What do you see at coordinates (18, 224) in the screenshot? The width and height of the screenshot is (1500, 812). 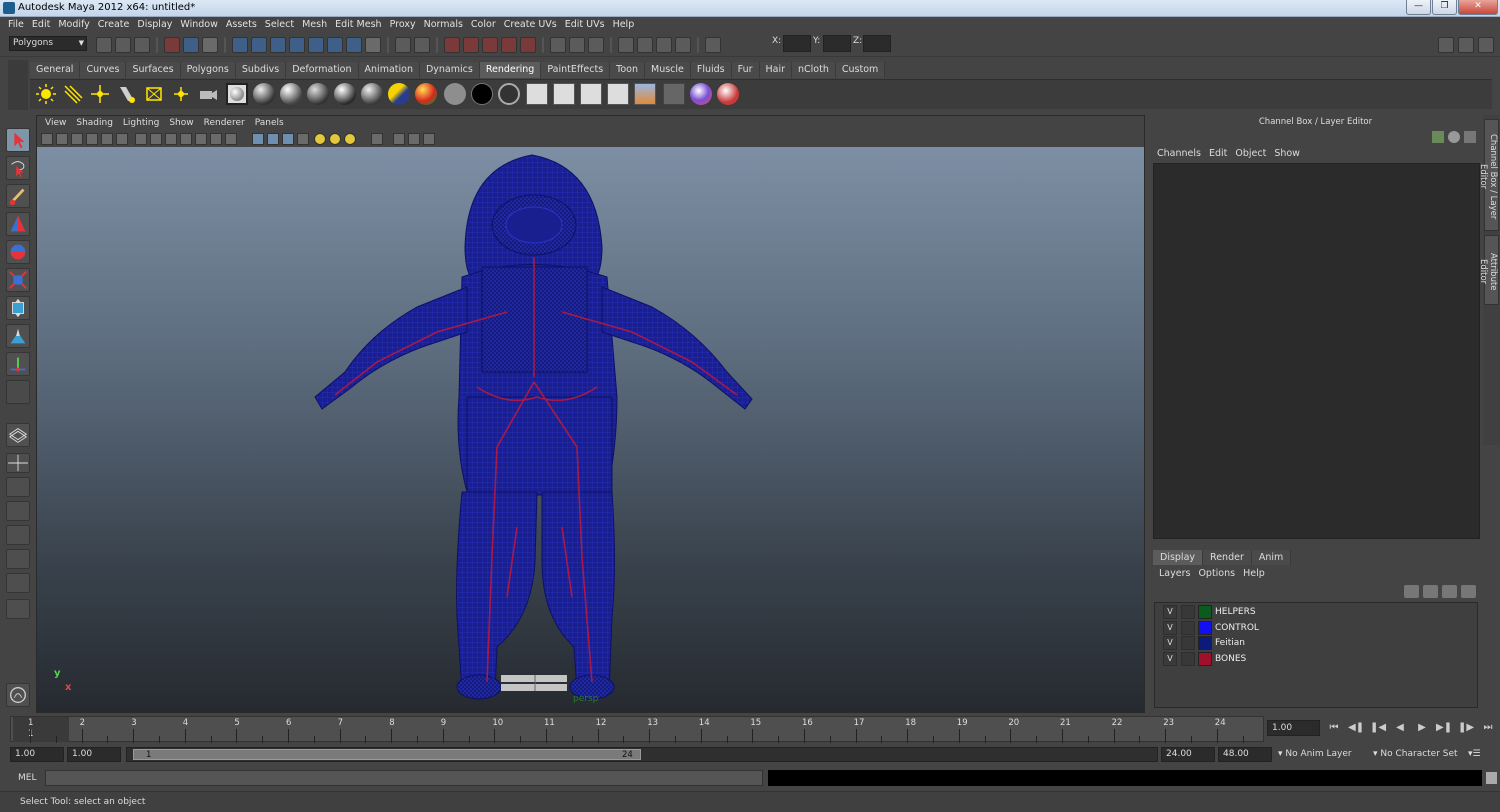 I see `move-tool-icon` at bounding box center [18, 224].